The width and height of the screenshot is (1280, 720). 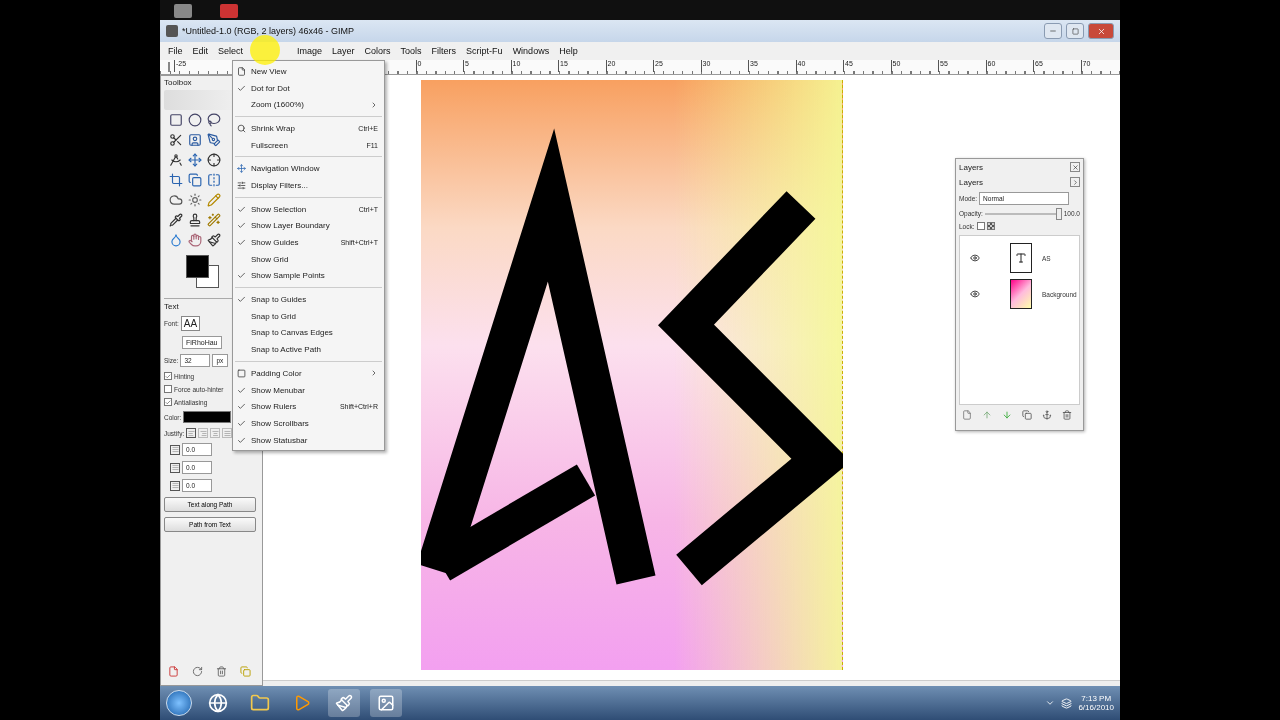 I want to click on tray-expand-icon, so click(x=1050, y=703).